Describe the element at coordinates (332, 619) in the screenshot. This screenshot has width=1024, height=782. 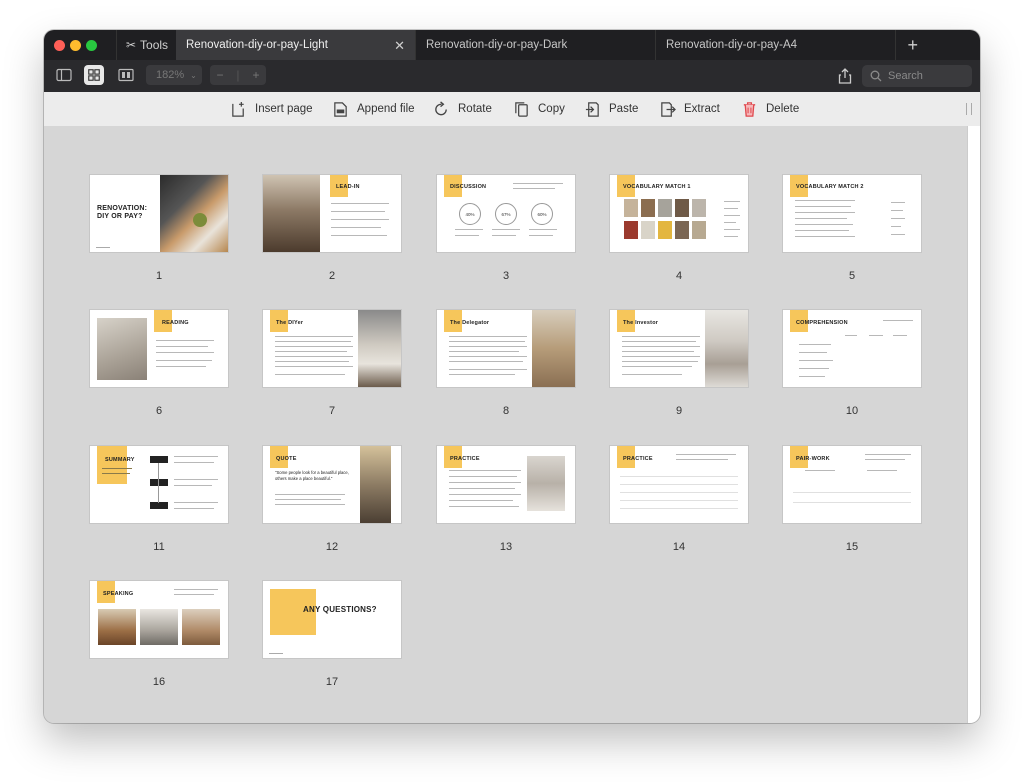
I see `page-thumbnail: ANY QUESTIONS?` at that location.